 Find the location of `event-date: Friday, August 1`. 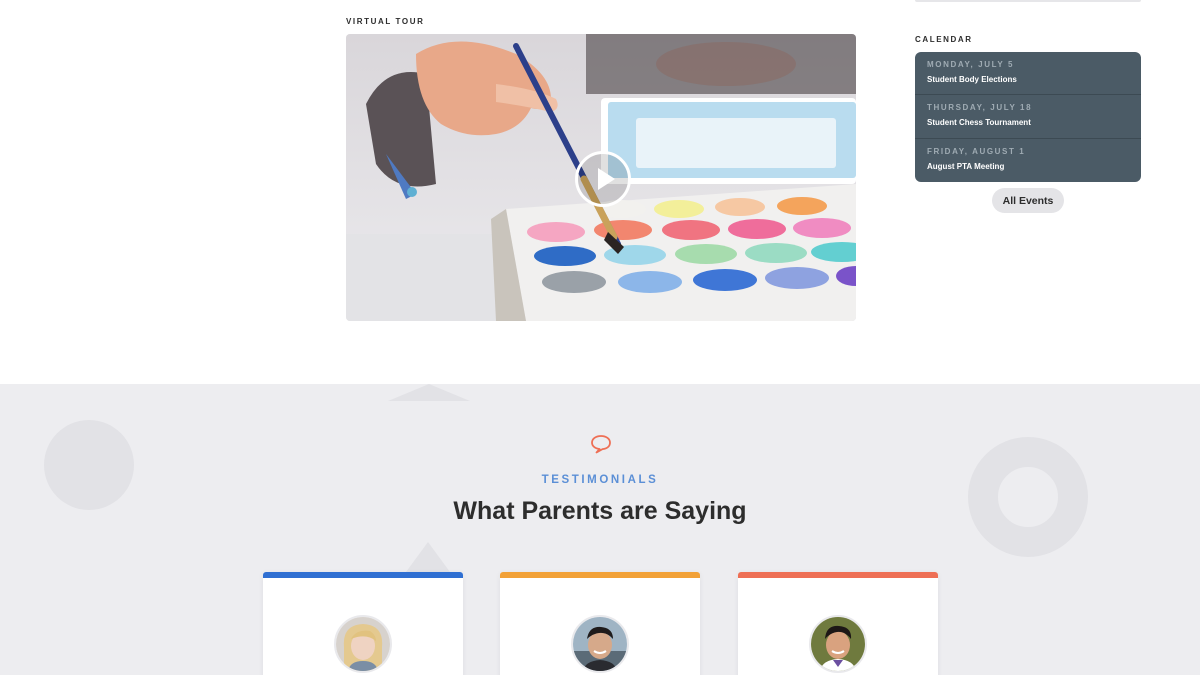

event-date: Friday, August 1 is located at coordinates (976, 151).